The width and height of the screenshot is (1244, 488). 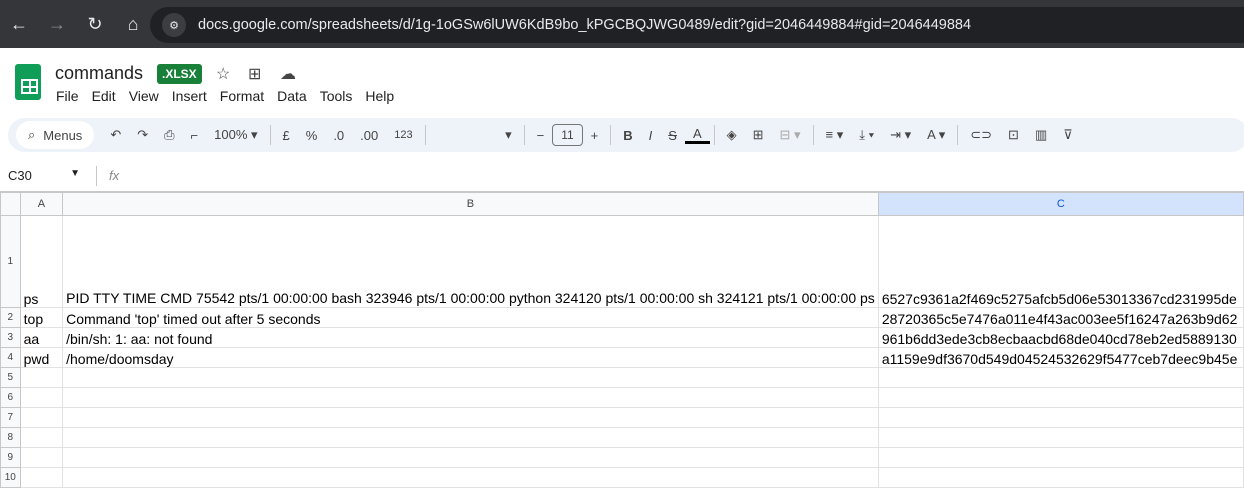 I want to click on sheets-logo-icon, so click(x=28, y=82).